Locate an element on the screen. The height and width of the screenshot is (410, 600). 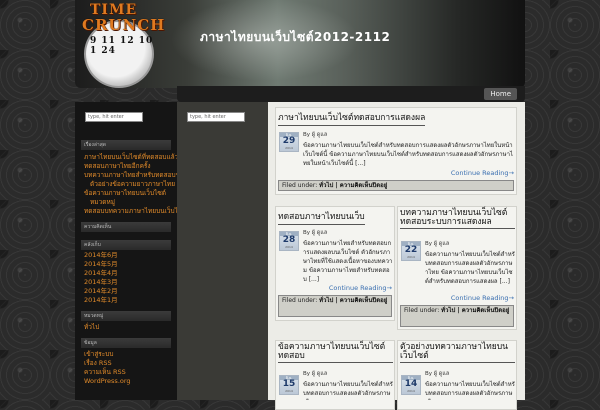
recent-post-link: ข้อความภาษาไทยบนเว็บไซต์ is located at coordinates (125, 193).